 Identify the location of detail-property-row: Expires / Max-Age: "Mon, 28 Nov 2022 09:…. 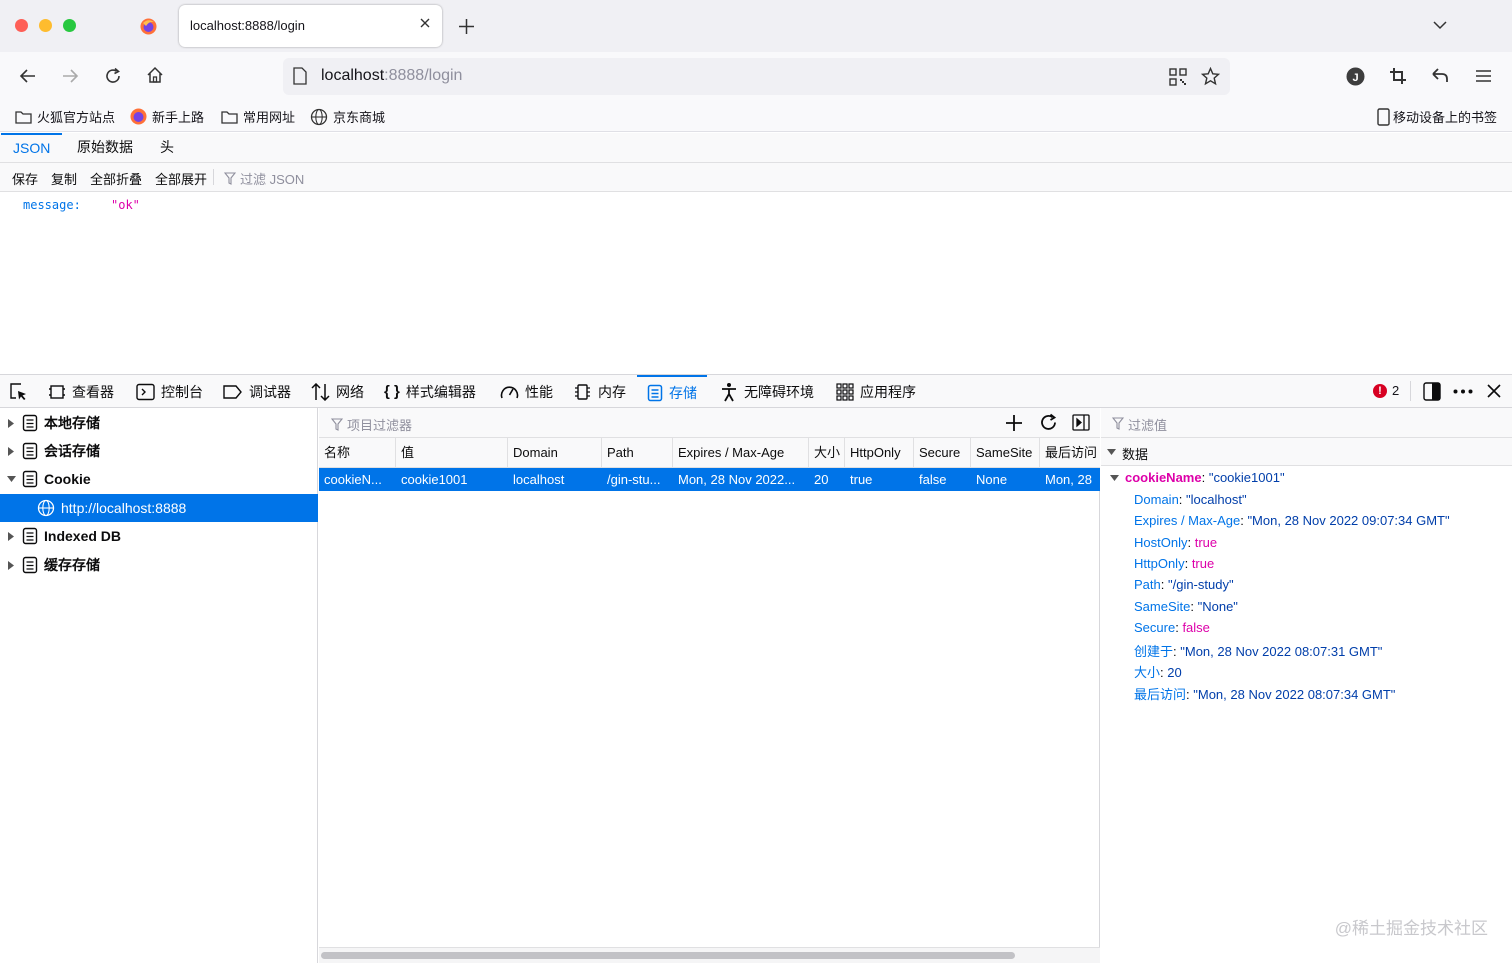
(1292, 520).